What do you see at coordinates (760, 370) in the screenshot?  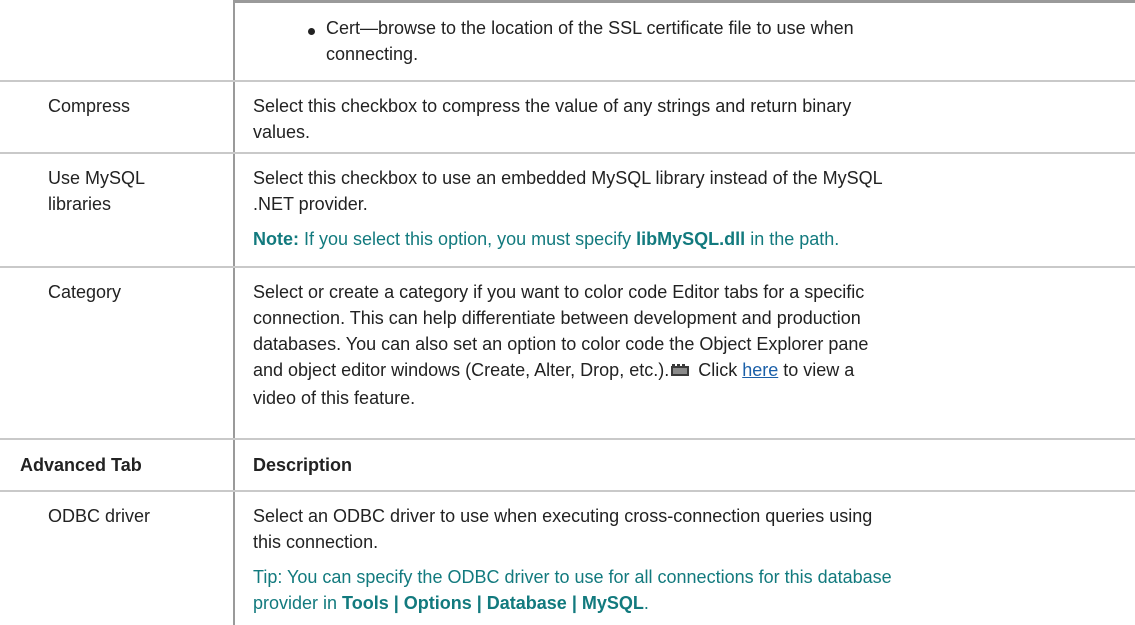 I see `here-link: here` at bounding box center [760, 370].